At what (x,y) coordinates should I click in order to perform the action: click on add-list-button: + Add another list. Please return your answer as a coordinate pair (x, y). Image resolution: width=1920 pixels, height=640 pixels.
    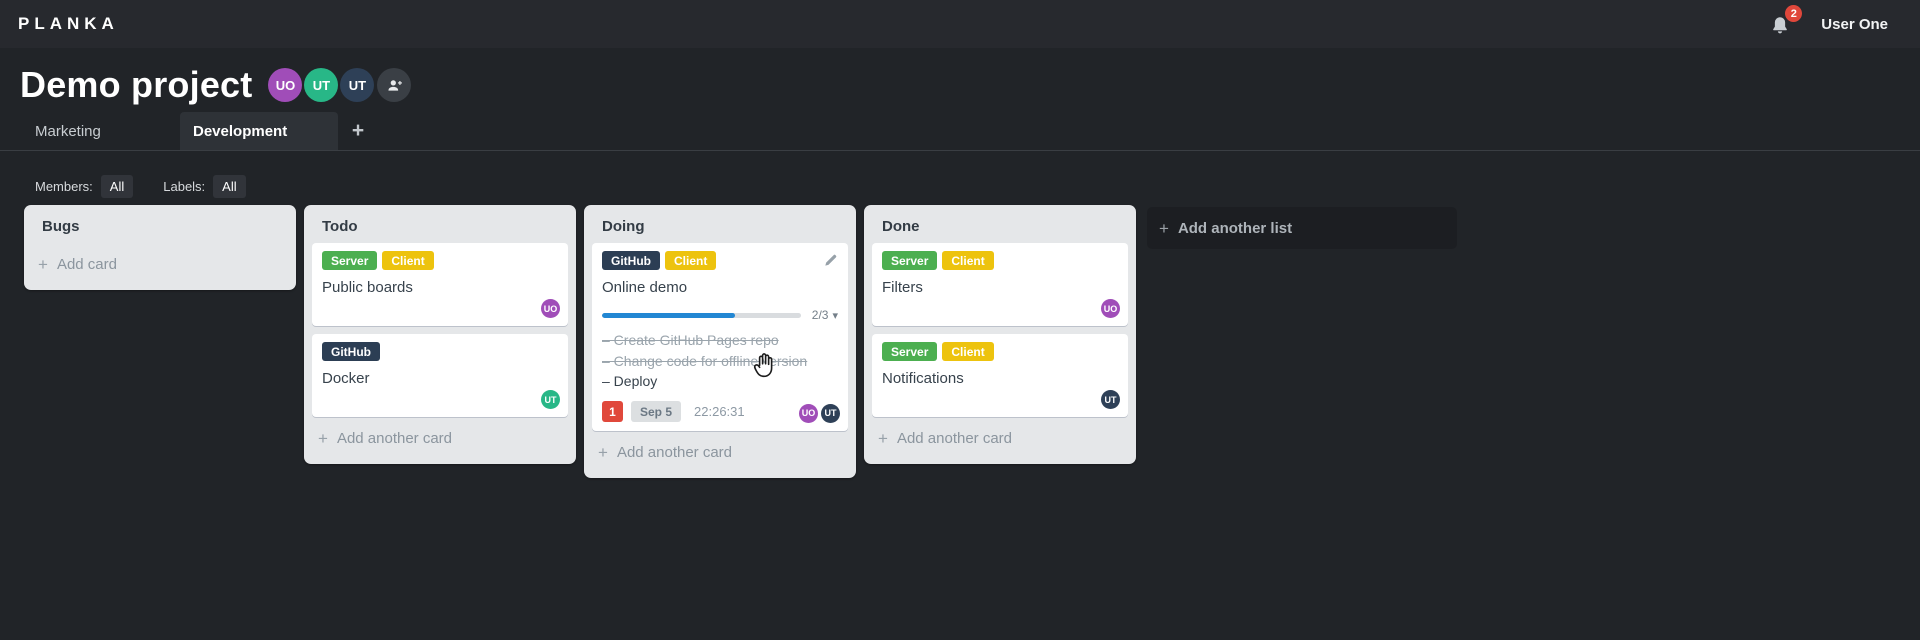
    Looking at the image, I should click on (1302, 228).